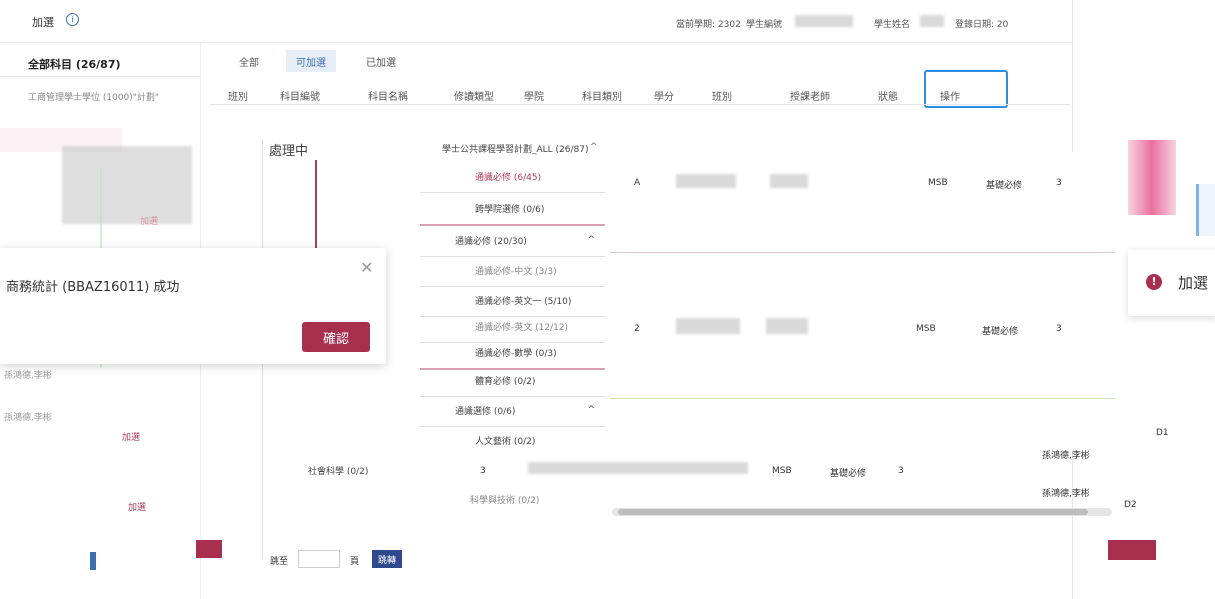 The image size is (1215, 599). Describe the element at coordinates (193, 306) in the screenshot. I see `success-dialog: 商務統計 (BBAZ16011) 成功 ✕ 確認` at that location.